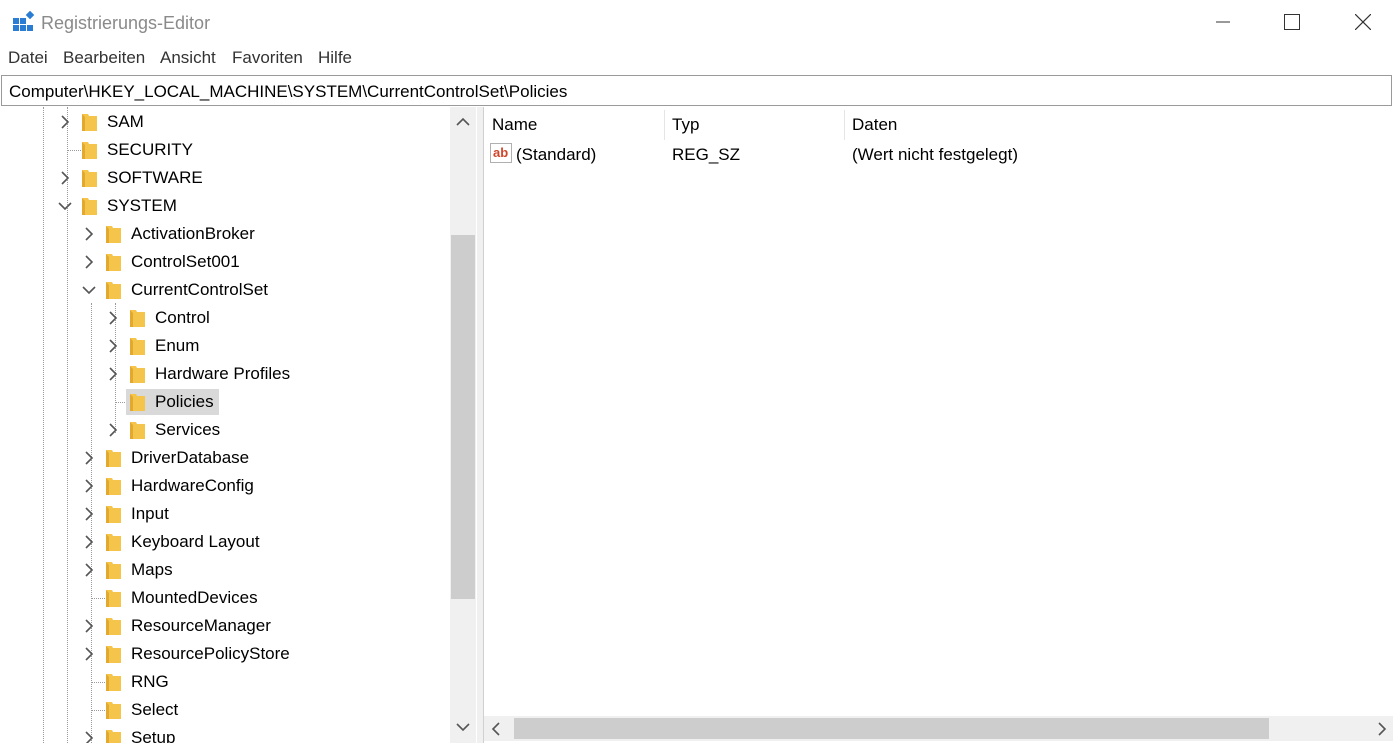 The height and width of the screenshot is (743, 1393). What do you see at coordinates (225, 234) in the screenshot?
I see `tree-node: ActivationBroker` at bounding box center [225, 234].